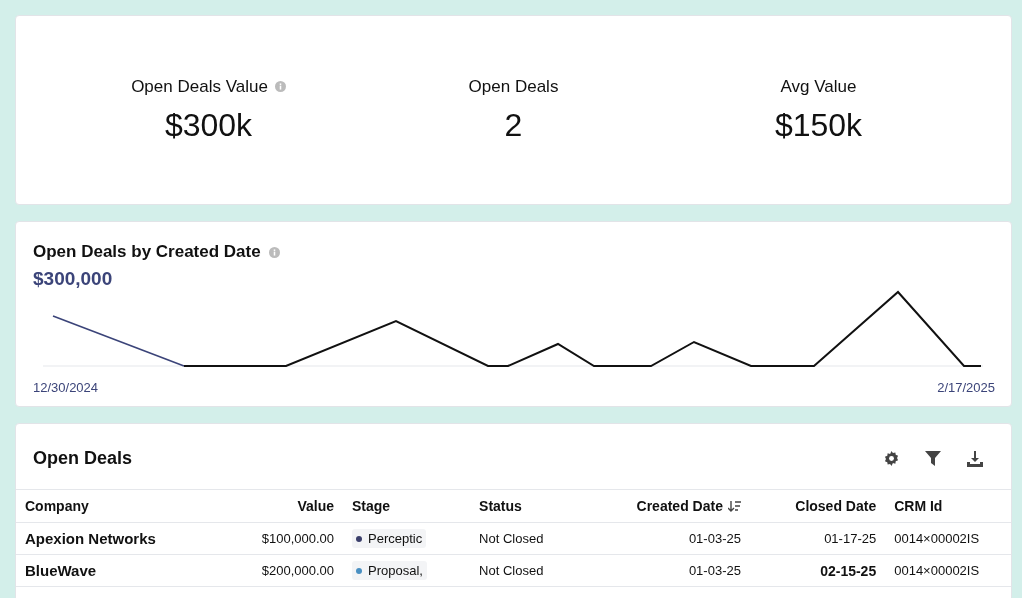  Describe the element at coordinates (850, 538) in the screenshot. I see `table-cell: 01-17-25` at that location.